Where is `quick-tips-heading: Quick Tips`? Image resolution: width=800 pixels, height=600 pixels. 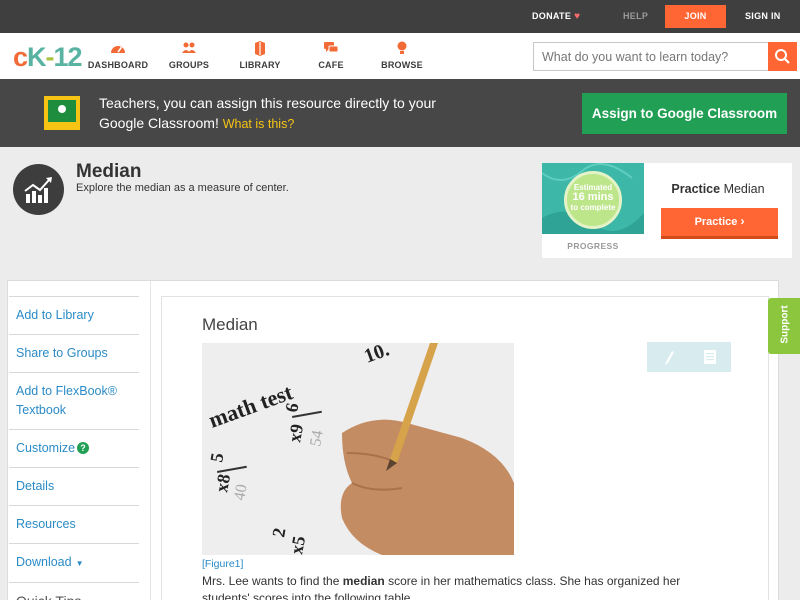 quick-tips-heading: Quick Tips is located at coordinates (74, 591).